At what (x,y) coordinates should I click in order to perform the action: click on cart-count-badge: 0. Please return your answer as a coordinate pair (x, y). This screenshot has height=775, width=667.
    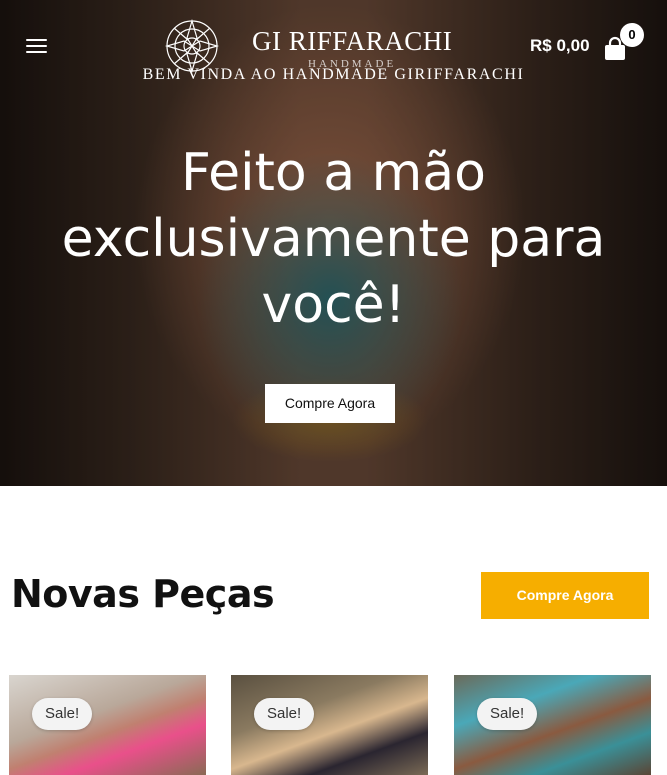
    Looking at the image, I should click on (632, 35).